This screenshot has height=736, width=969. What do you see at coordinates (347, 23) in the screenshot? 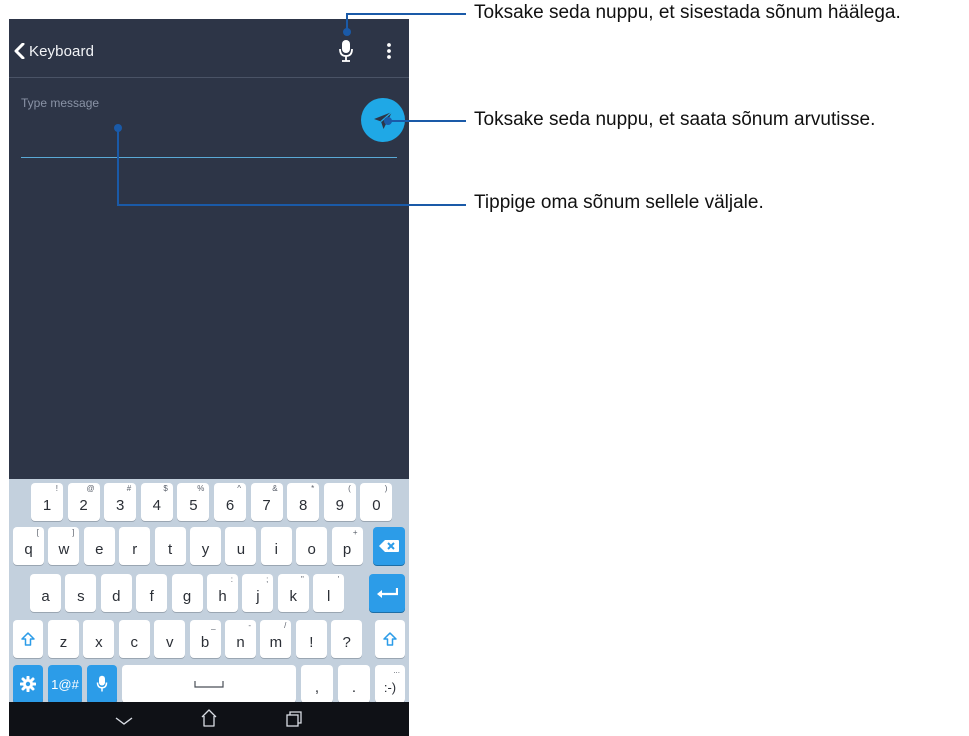
I see `callout-voice-line-vertical` at bounding box center [347, 23].